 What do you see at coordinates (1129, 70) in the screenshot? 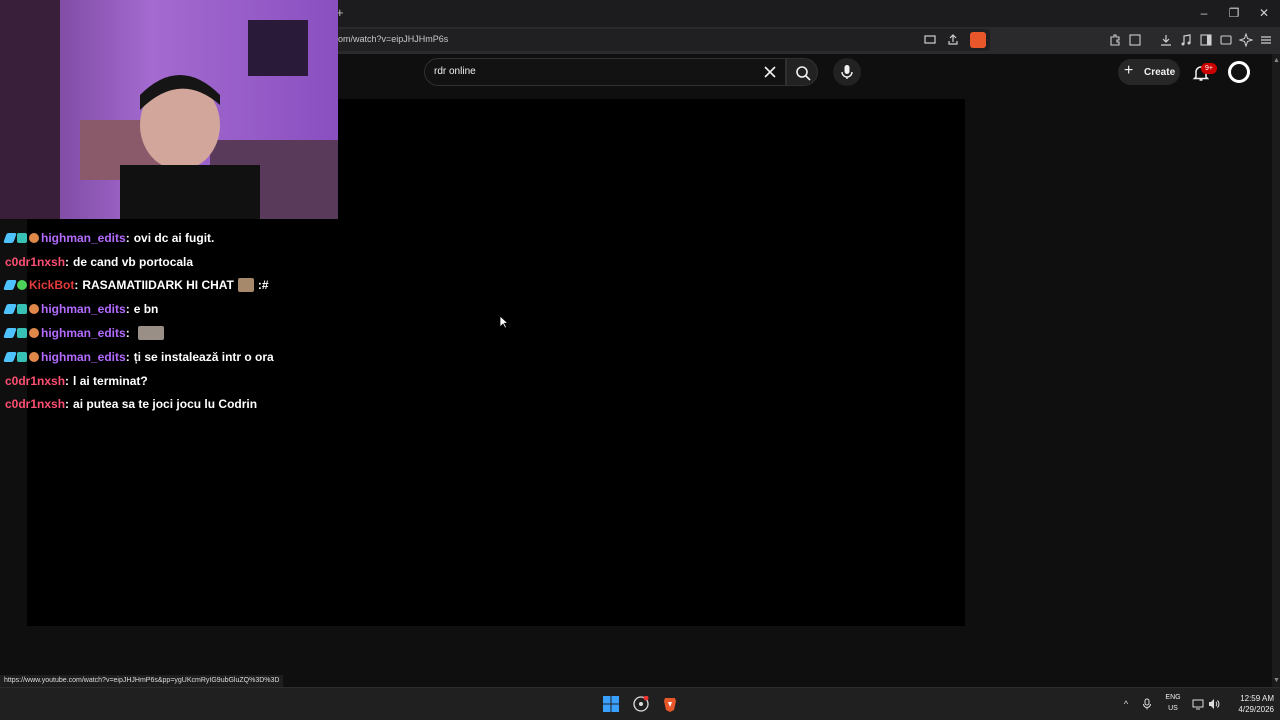
I see `plus-icon: +` at bounding box center [1129, 70].